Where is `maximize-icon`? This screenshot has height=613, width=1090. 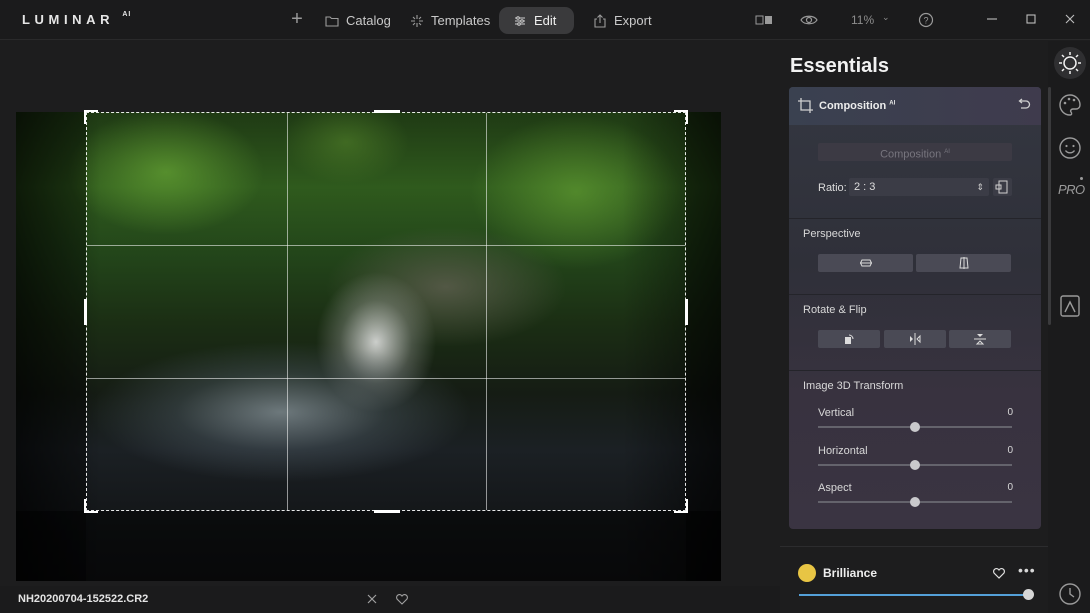 maximize-icon is located at coordinates (1031, 19).